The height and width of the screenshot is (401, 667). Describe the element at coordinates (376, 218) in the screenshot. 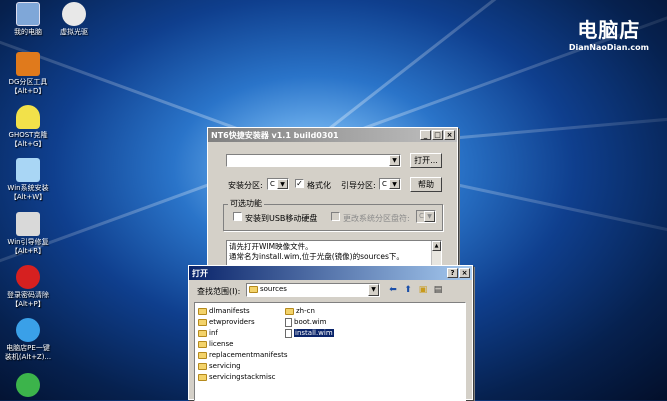

I see `change-drive-label: 更改系统分区盘符:` at that location.